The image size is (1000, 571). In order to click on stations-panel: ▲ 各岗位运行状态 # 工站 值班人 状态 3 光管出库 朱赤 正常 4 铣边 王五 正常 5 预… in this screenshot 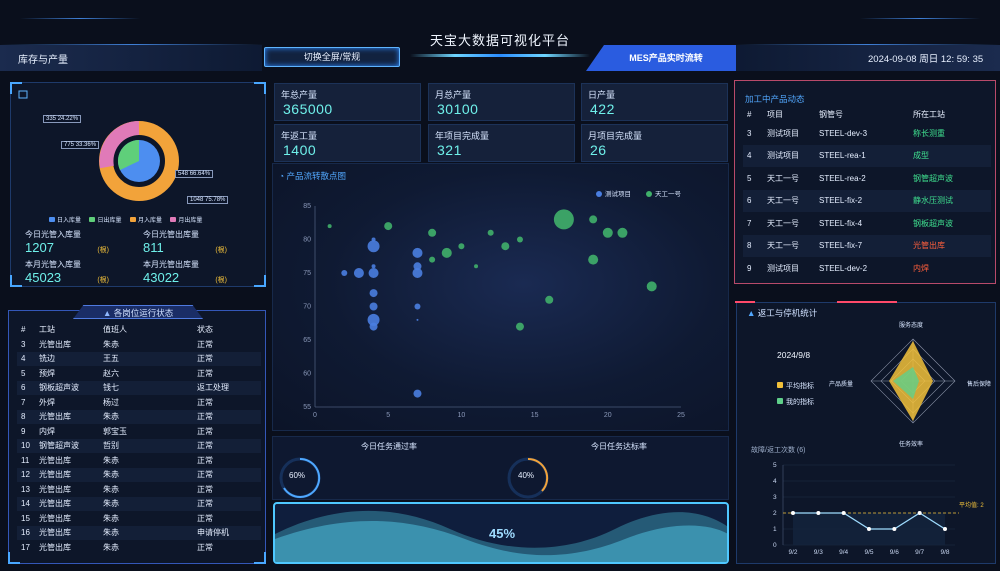, I will do `click(137, 434)`.